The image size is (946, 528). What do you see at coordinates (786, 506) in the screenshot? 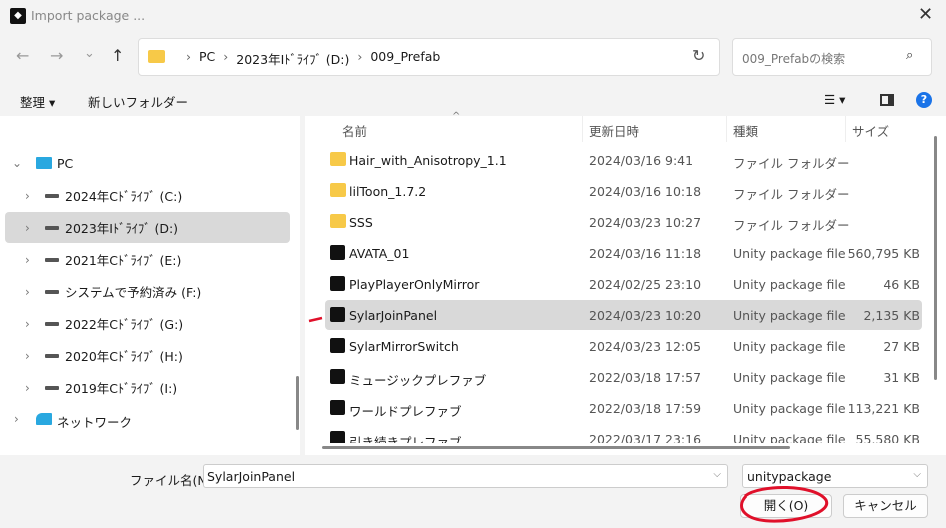
I see `open-button: 開く(O)` at bounding box center [786, 506].